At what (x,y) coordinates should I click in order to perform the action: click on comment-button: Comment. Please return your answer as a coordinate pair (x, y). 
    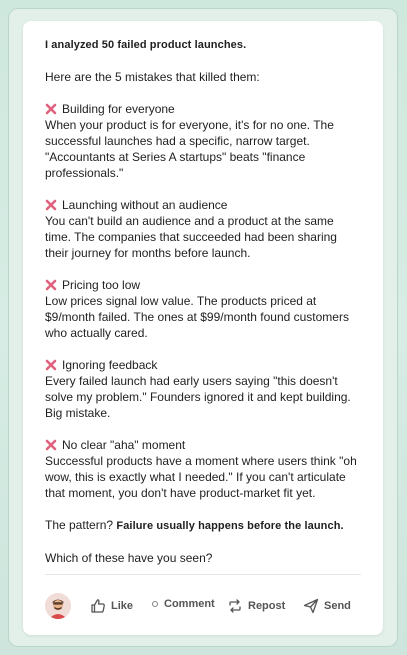
    Looking at the image, I should click on (183, 604).